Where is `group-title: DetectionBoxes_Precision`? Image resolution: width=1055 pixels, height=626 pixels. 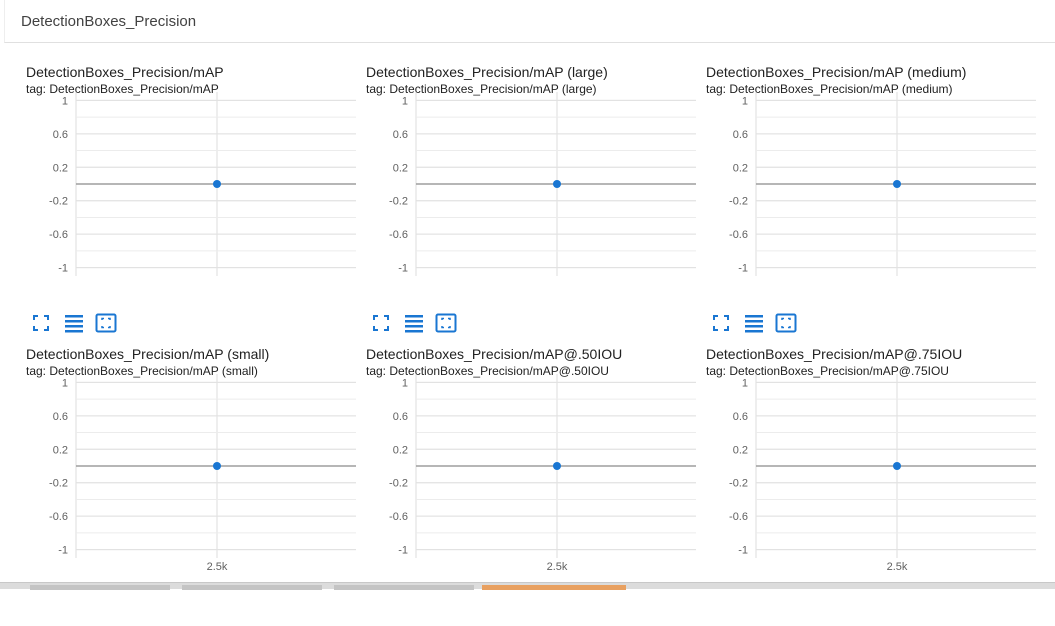
group-title: DetectionBoxes_Precision is located at coordinates (109, 21).